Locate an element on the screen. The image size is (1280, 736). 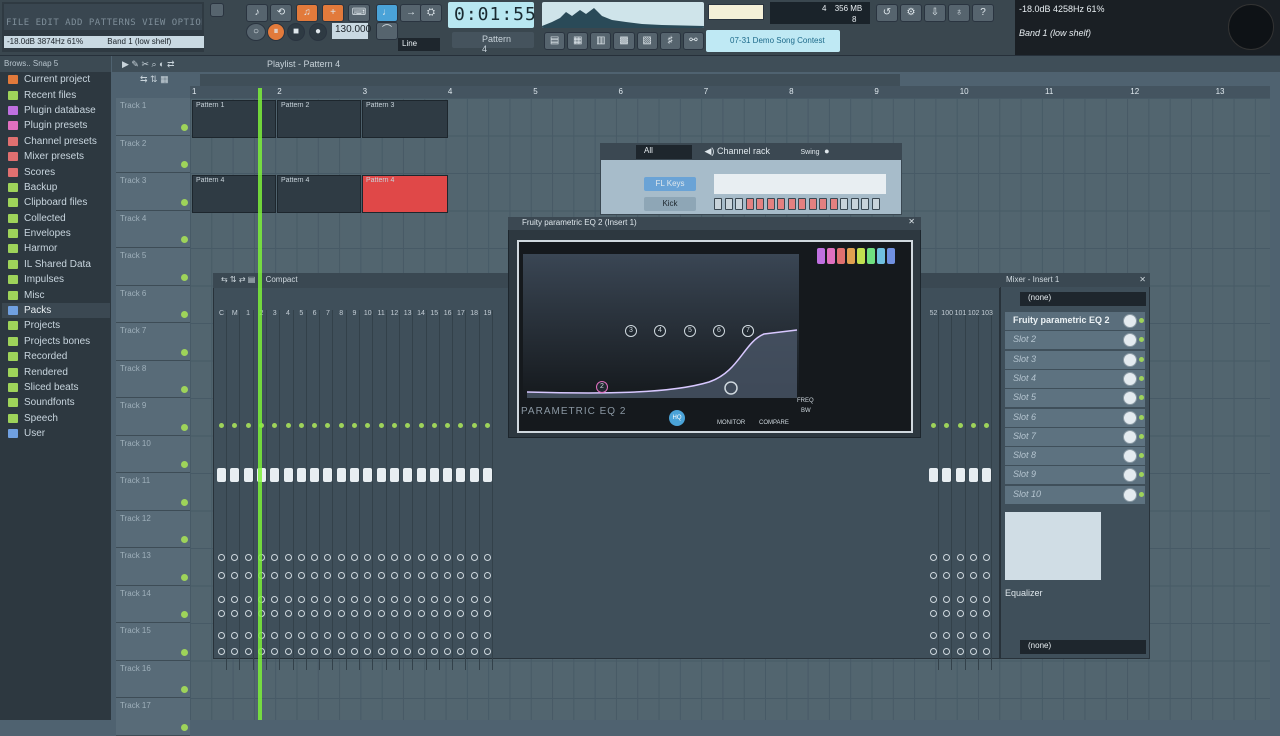
browser-item: Misc is located at coordinates (56, 294).